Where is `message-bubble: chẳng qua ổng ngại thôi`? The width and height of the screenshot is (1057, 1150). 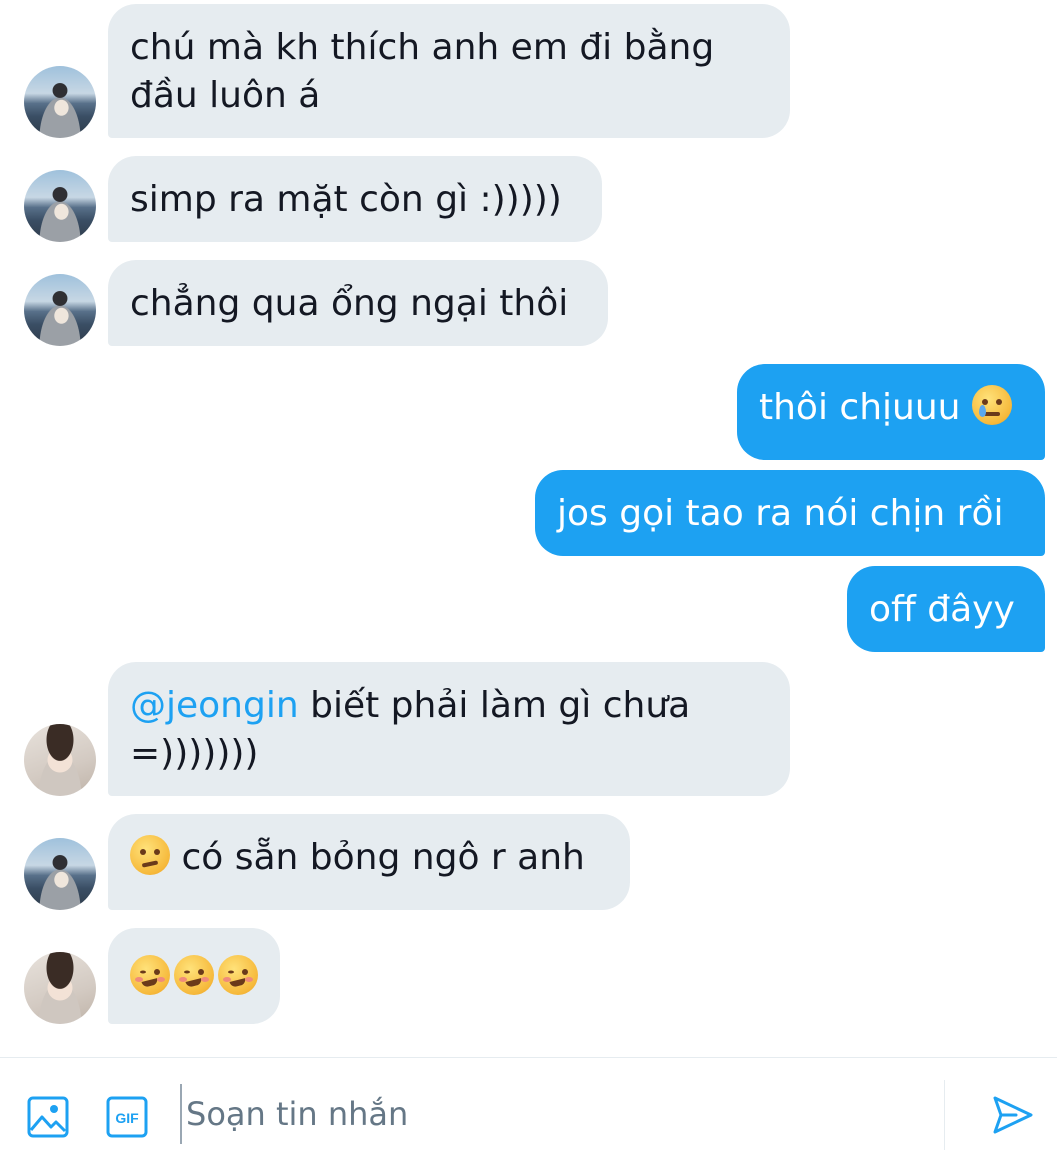
message-bubble: chẳng qua ổng ngại thôi is located at coordinates (358, 303).